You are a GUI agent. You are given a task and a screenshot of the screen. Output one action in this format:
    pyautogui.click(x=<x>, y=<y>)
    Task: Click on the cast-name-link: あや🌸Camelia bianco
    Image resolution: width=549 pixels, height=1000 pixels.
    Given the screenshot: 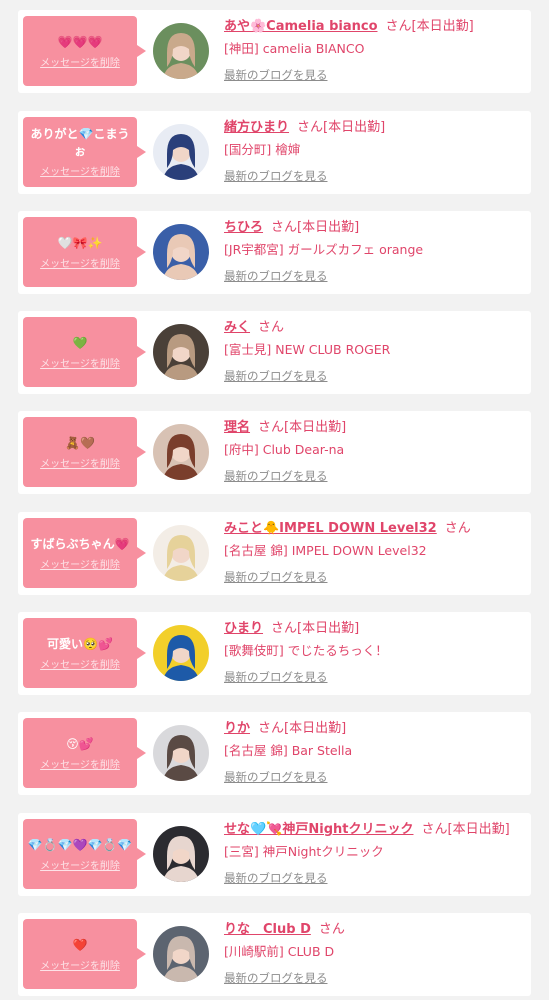 What is the action you would take?
    pyautogui.click(x=301, y=26)
    